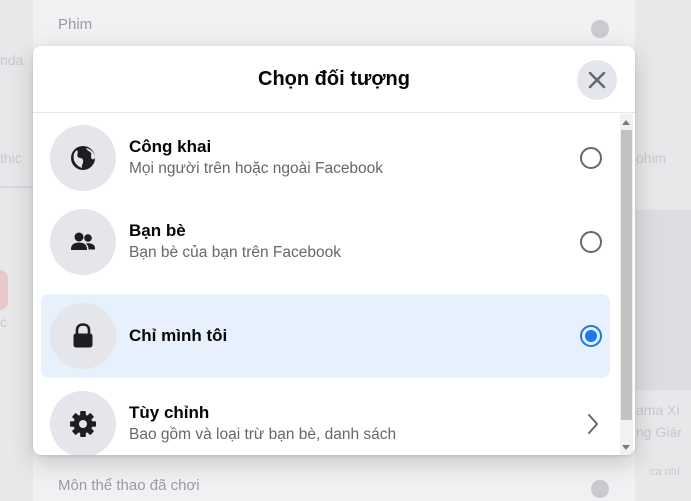 The image size is (691, 501). Describe the element at coordinates (3, 322) in the screenshot. I see `background-side-text: c` at that location.